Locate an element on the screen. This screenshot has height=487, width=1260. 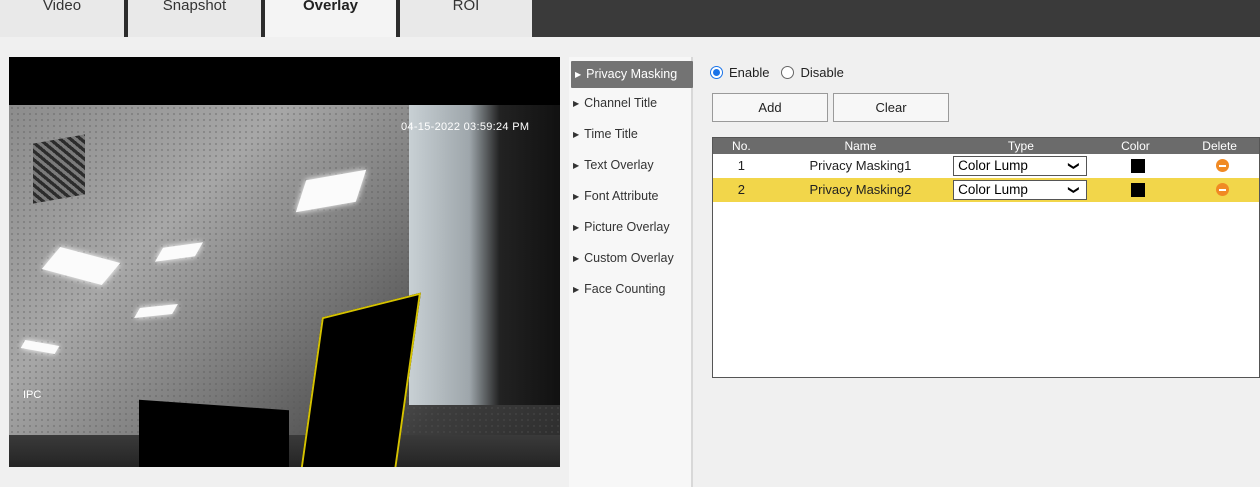
menu-item-font-attribute: ▶ Font Attribute is located at coordinates (630, 196).